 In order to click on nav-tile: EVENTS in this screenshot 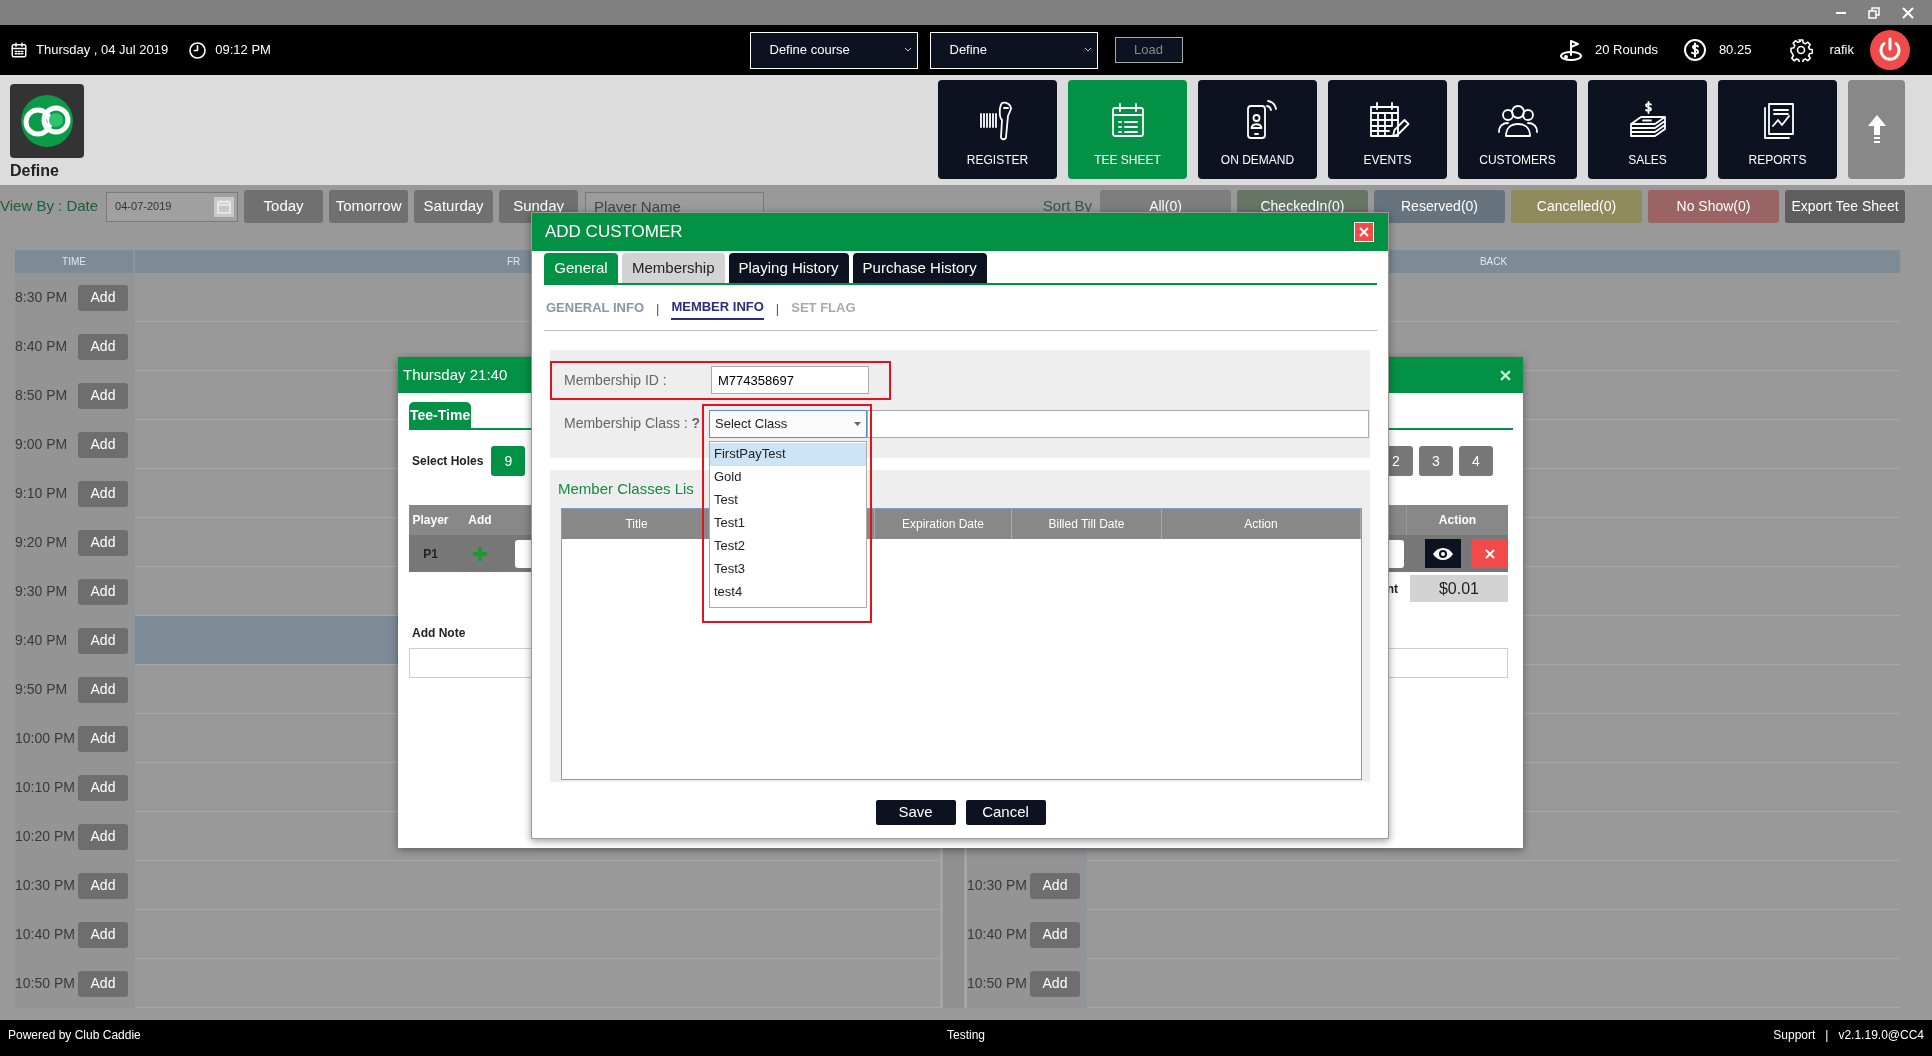, I will do `click(1387, 129)`.